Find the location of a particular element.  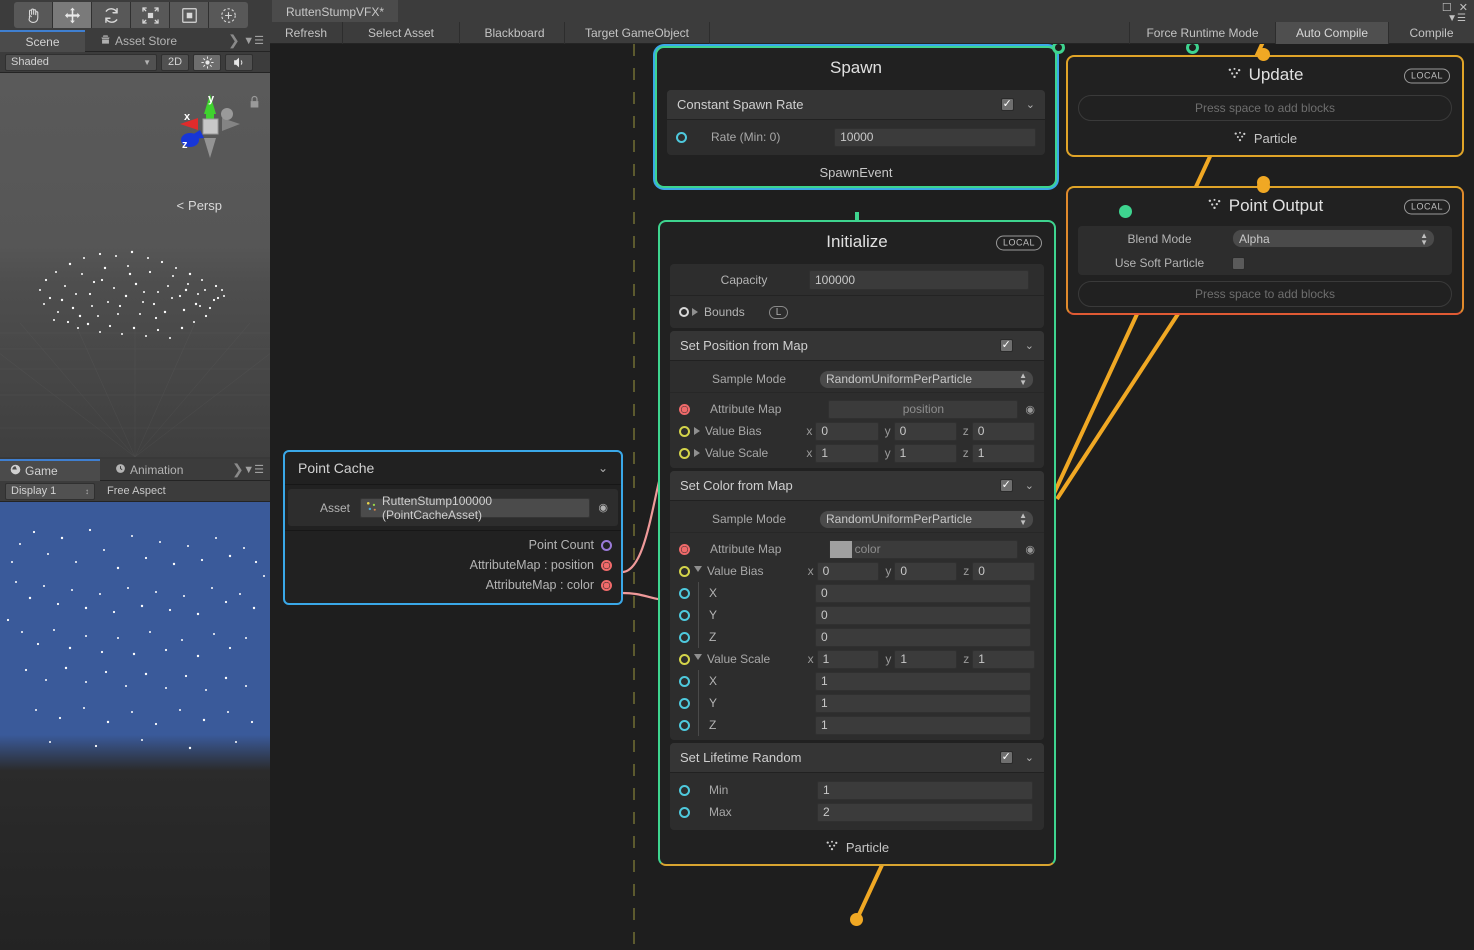

set-lifetime-collapse-icon: ⌄ is located at coordinates (1029, 757).